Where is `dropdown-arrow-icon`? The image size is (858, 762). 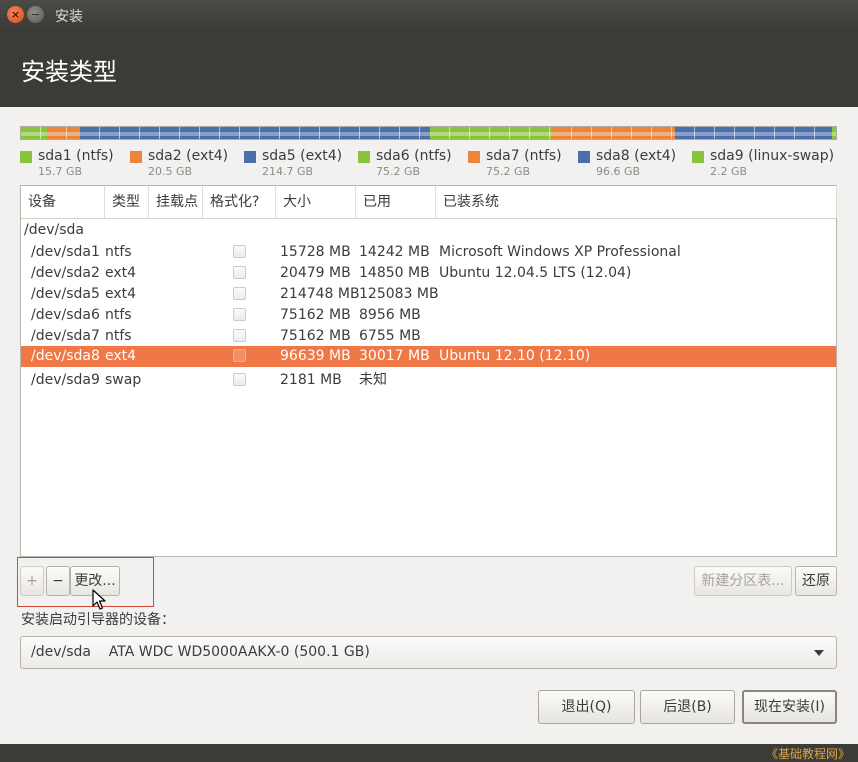
dropdown-arrow-icon is located at coordinates (819, 653).